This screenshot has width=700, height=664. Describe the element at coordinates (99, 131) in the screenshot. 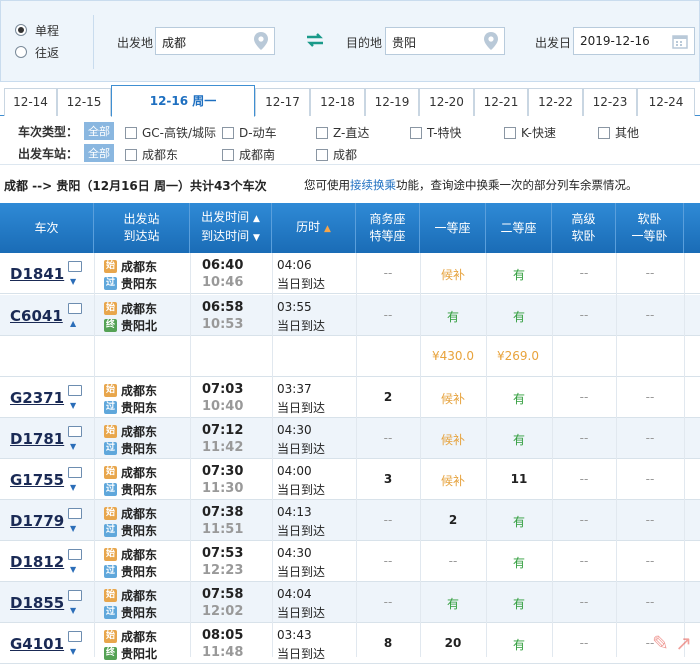

I see `type-all-button: 全部` at that location.